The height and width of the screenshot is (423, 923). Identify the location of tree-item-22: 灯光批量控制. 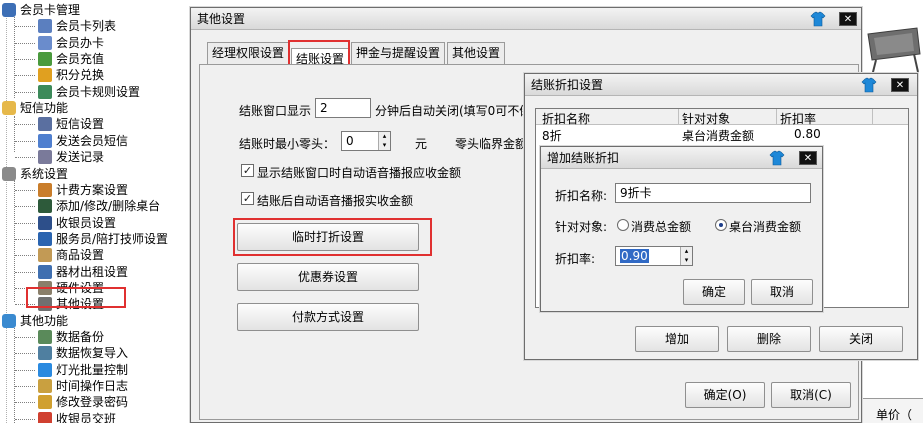
(83, 370).